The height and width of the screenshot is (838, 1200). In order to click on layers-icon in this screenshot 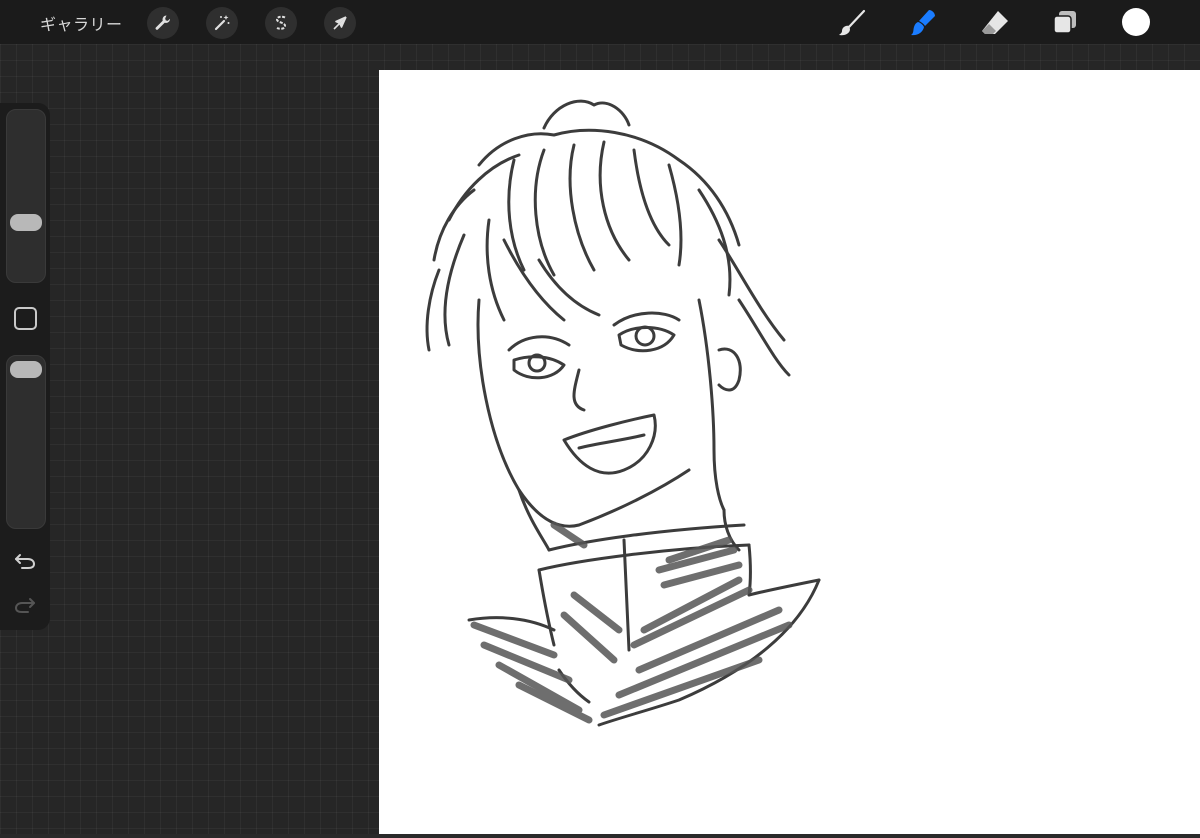, I will do `click(1064, 22)`.